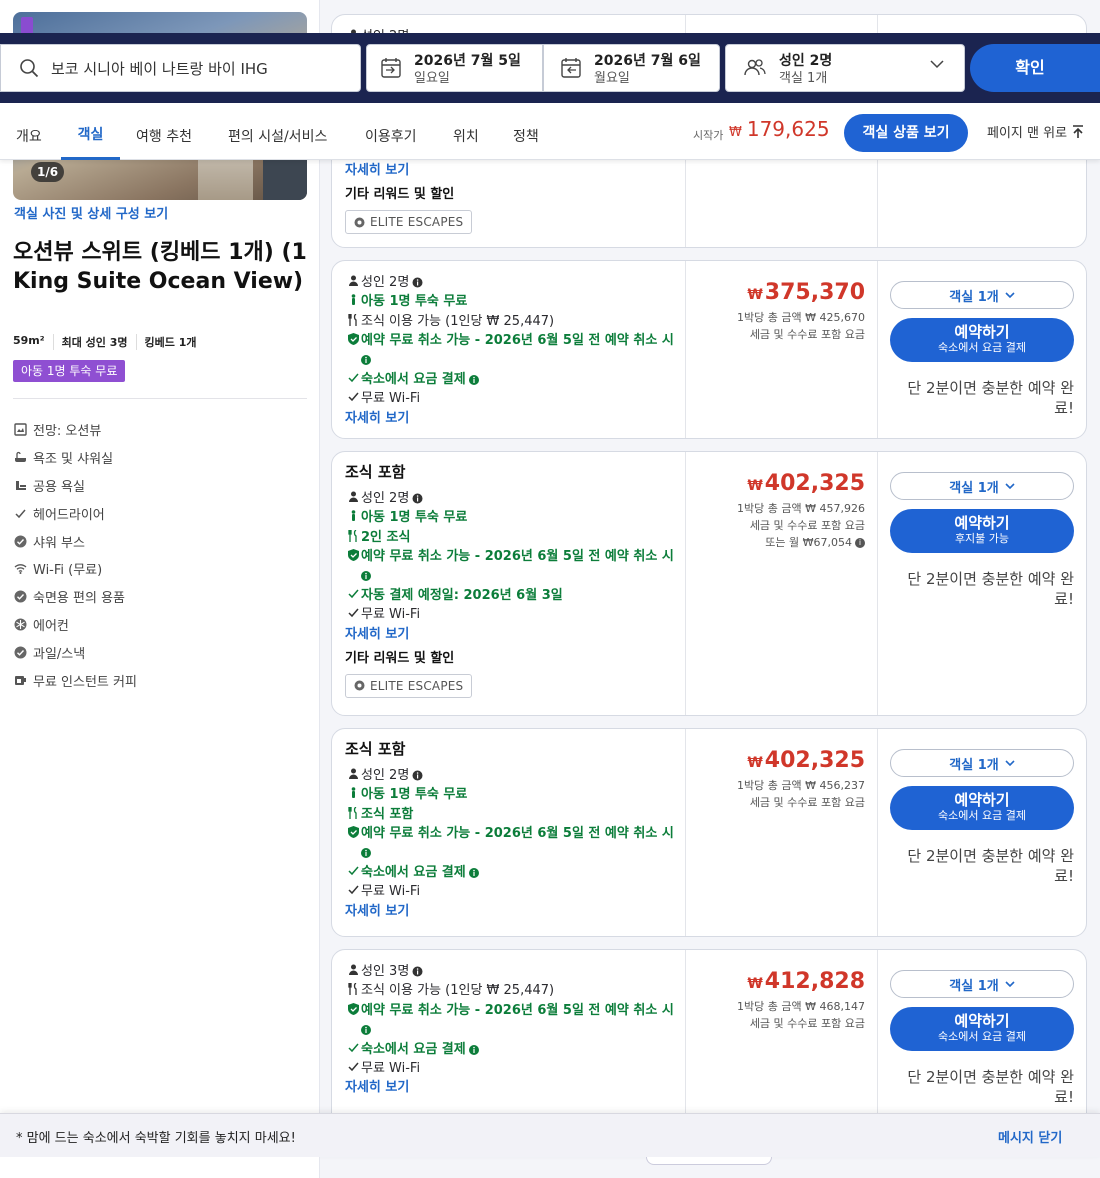 The width and height of the screenshot is (1100, 1178). I want to click on price-total: 1박당 총 금액 ₩ 425,670, so click(801, 317).